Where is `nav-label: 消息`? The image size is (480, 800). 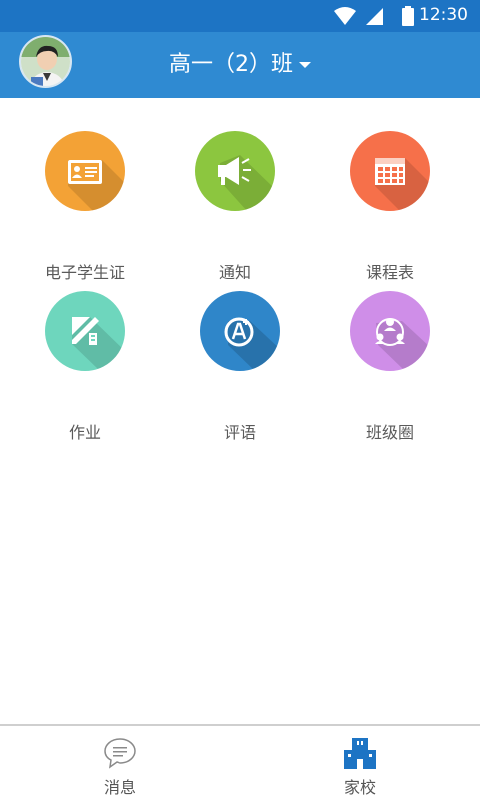
nav-label: 消息 is located at coordinates (119, 787).